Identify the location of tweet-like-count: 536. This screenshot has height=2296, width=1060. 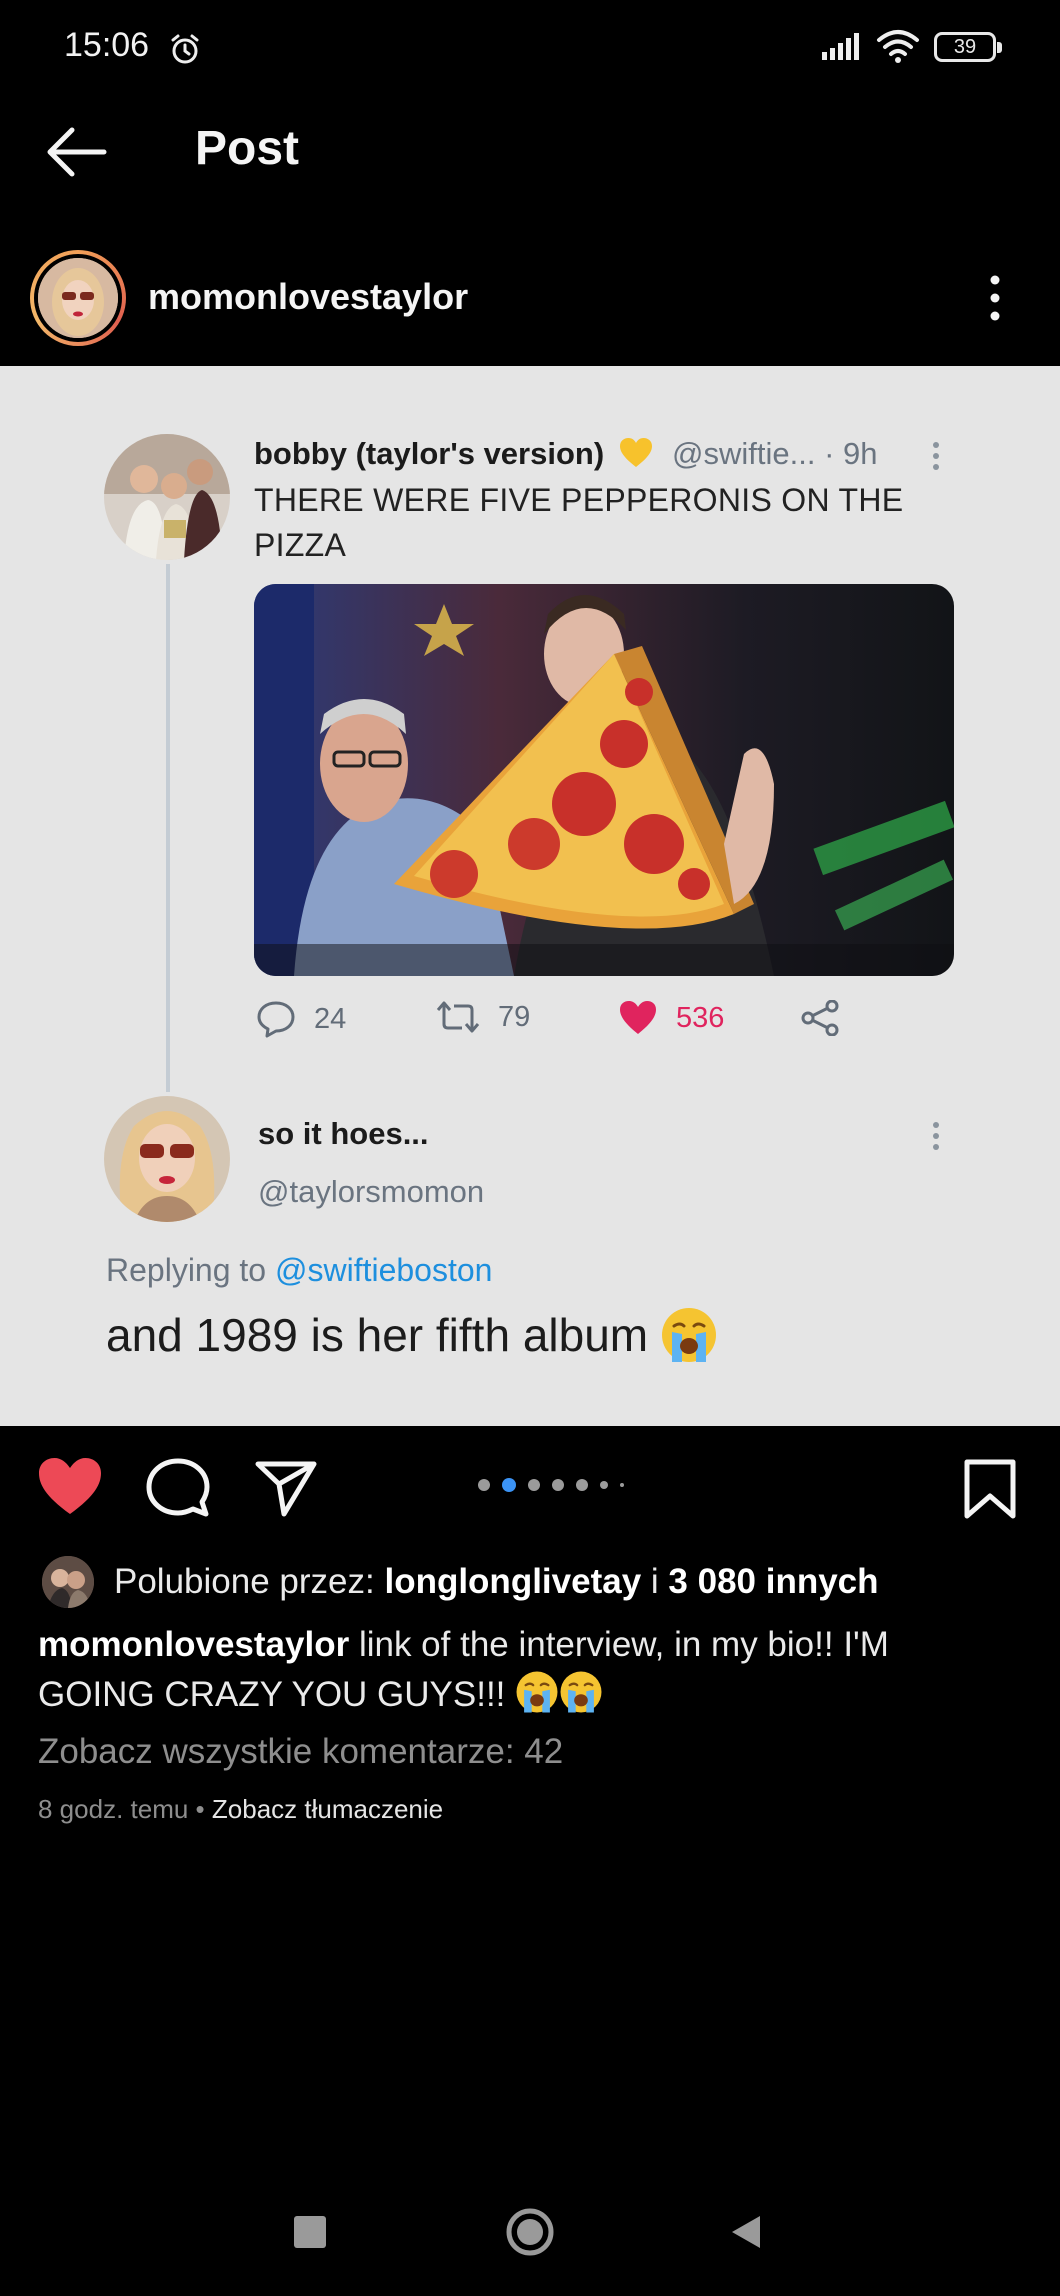
(700, 1017).